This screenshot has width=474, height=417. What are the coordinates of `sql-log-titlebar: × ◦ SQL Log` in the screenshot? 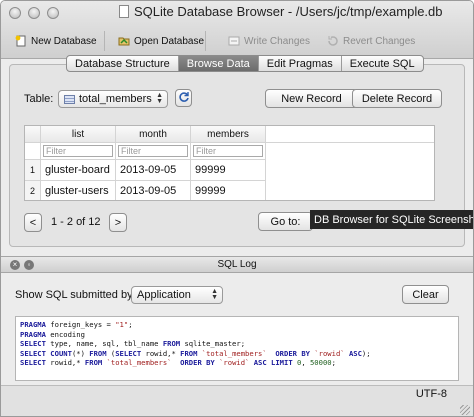 It's located at (237, 264).